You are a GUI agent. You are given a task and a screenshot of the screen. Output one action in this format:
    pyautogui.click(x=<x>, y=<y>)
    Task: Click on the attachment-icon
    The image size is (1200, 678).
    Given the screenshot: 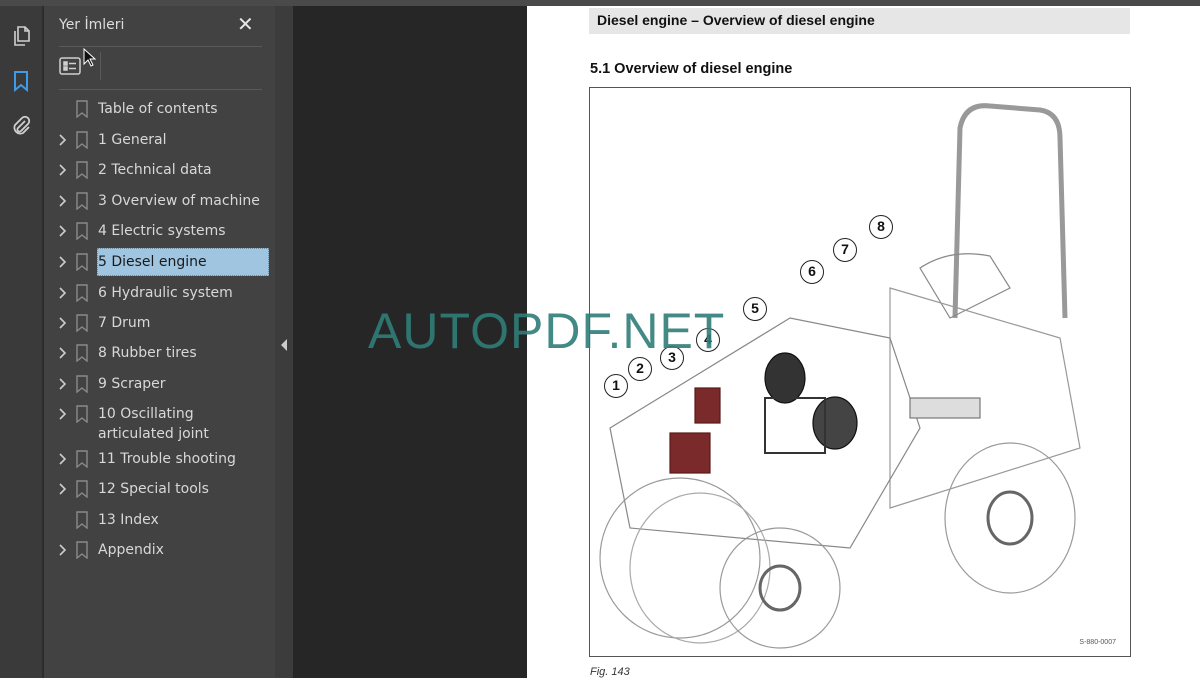 What is the action you would take?
    pyautogui.click(x=21, y=126)
    